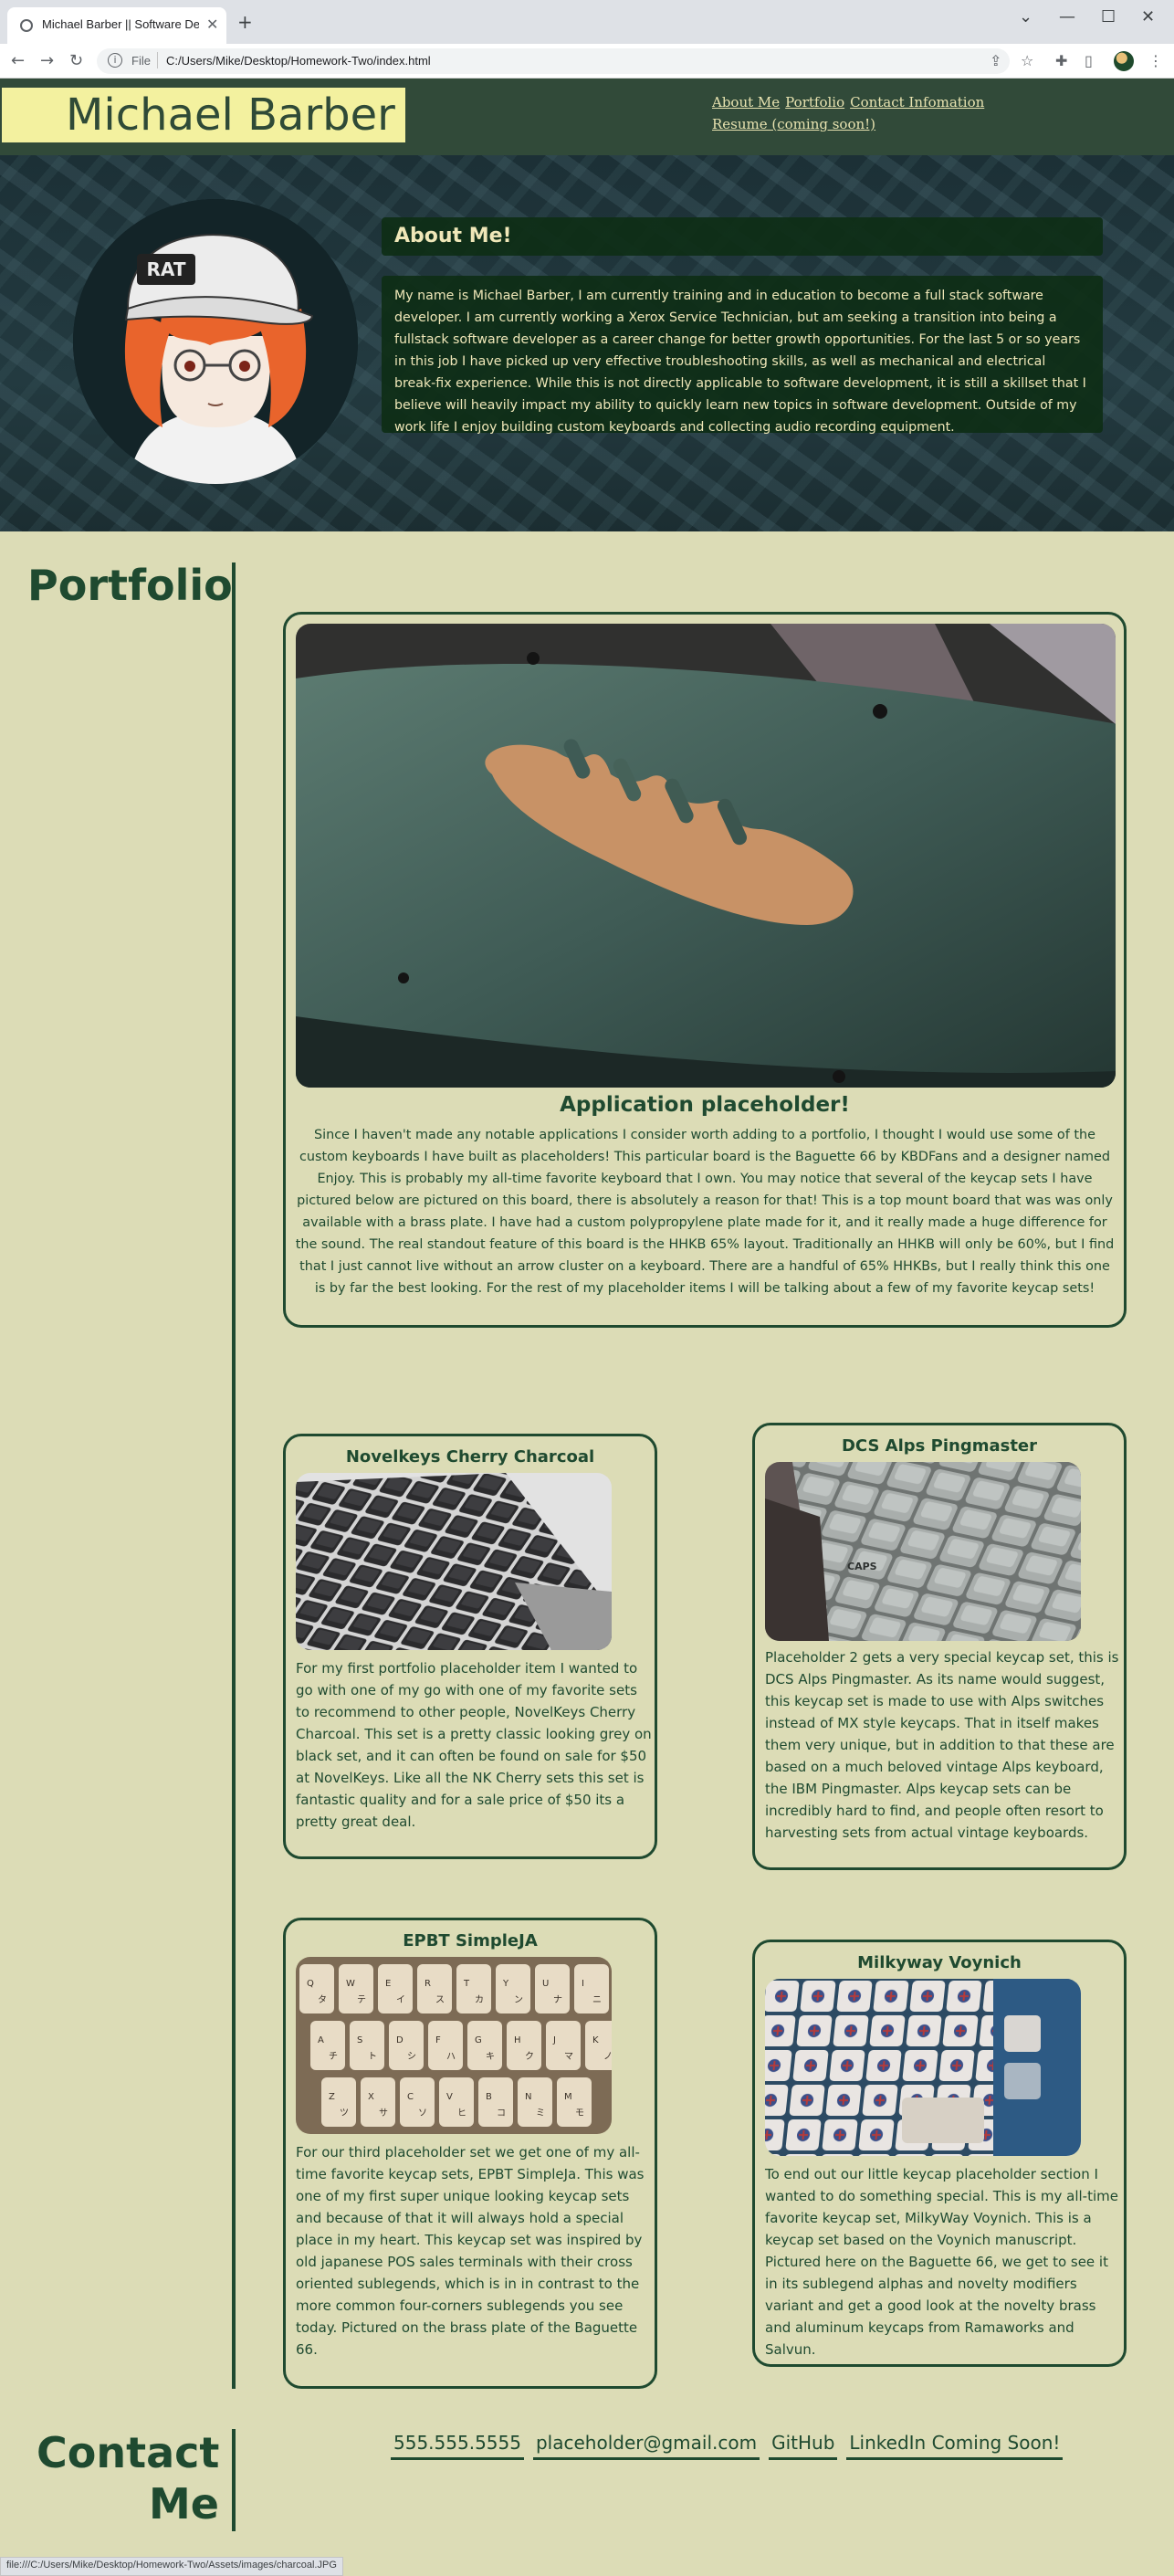 This screenshot has height=2576, width=1174. What do you see at coordinates (479, 1999) in the screenshot?
I see `simpleja-kana-legend: カ` at bounding box center [479, 1999].